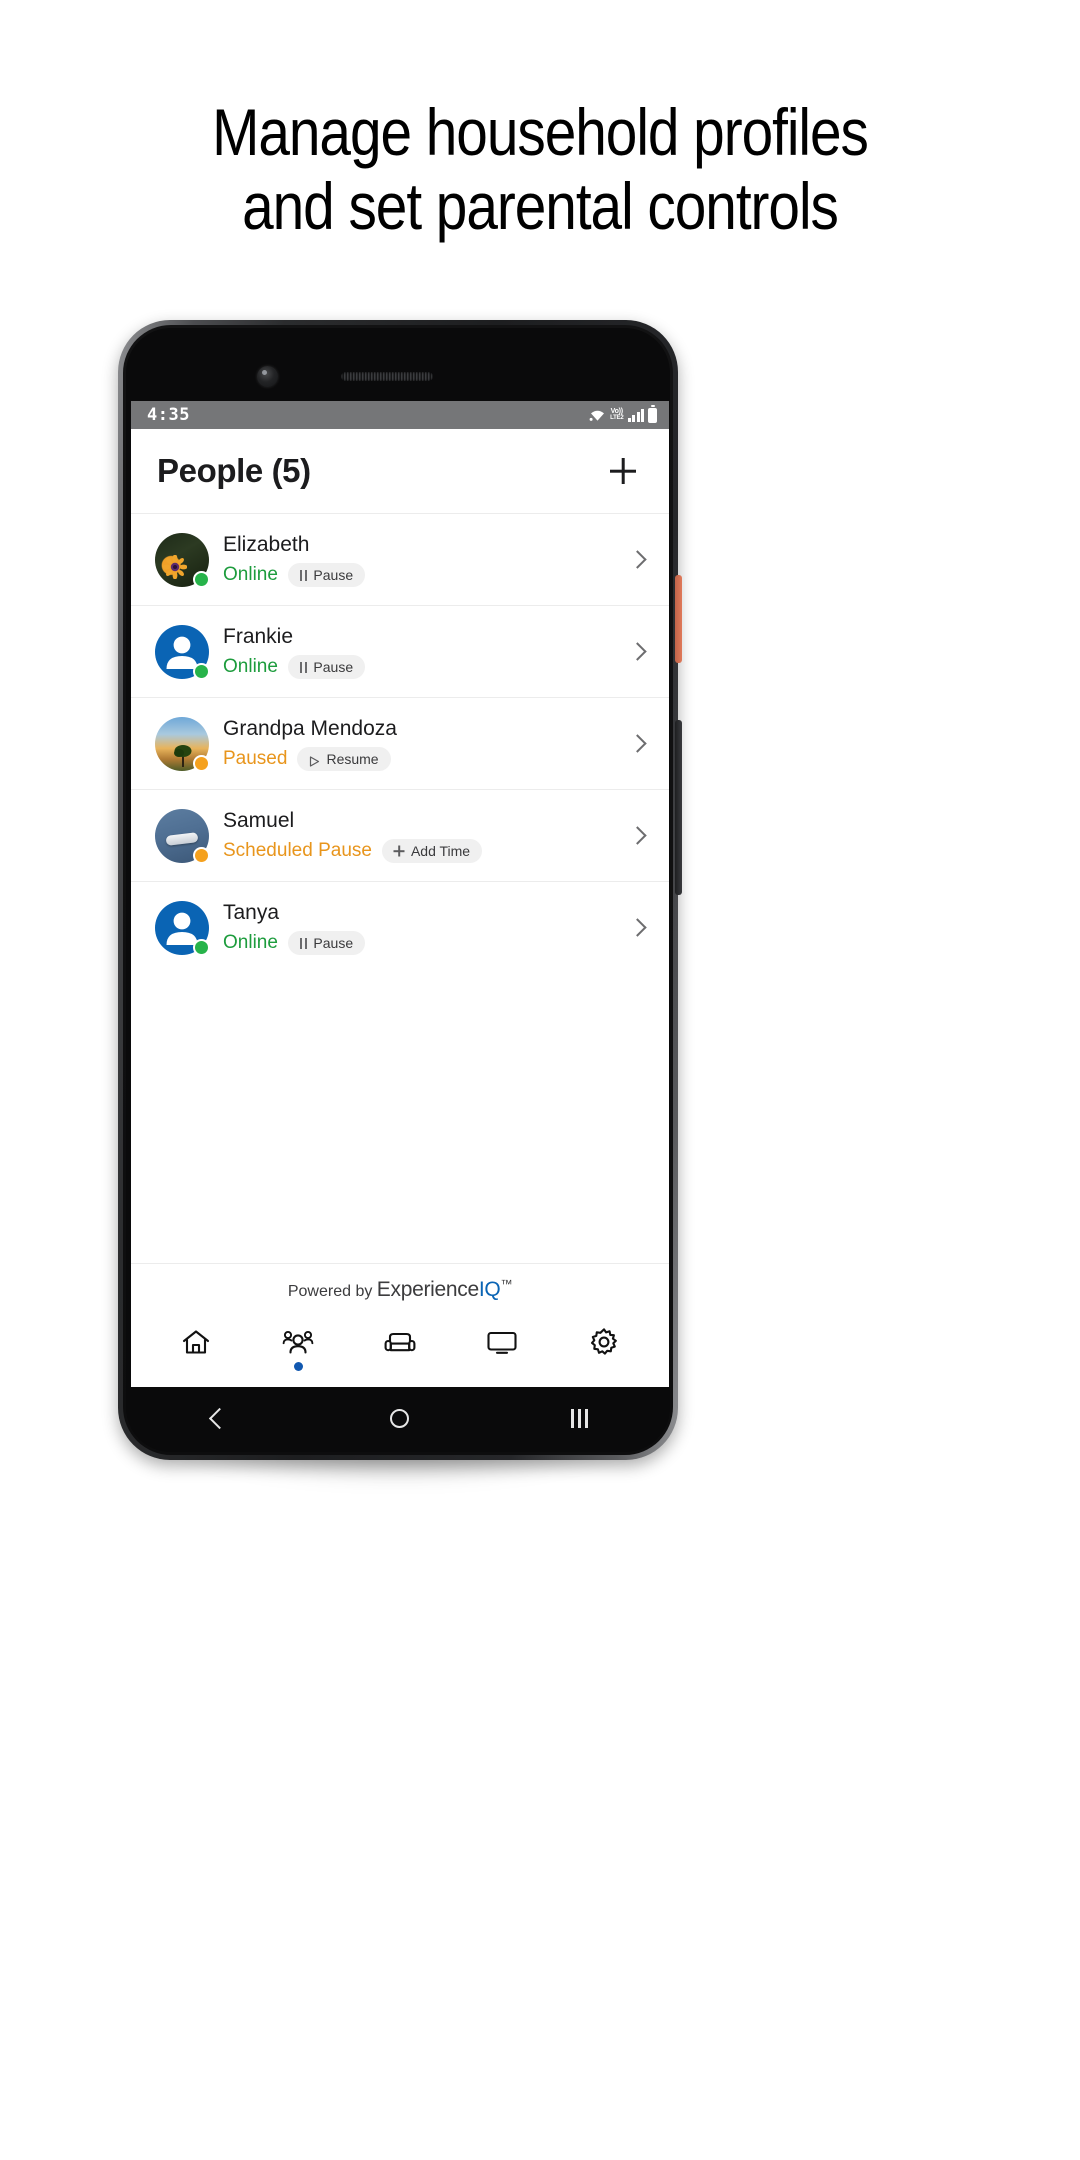 This screenshot has width=1080, height=2160. What do you see at coordinates (540, 205) in the screenshot?
I see `headline-line-2: and set parental controls` at bounding box center [540, 205].